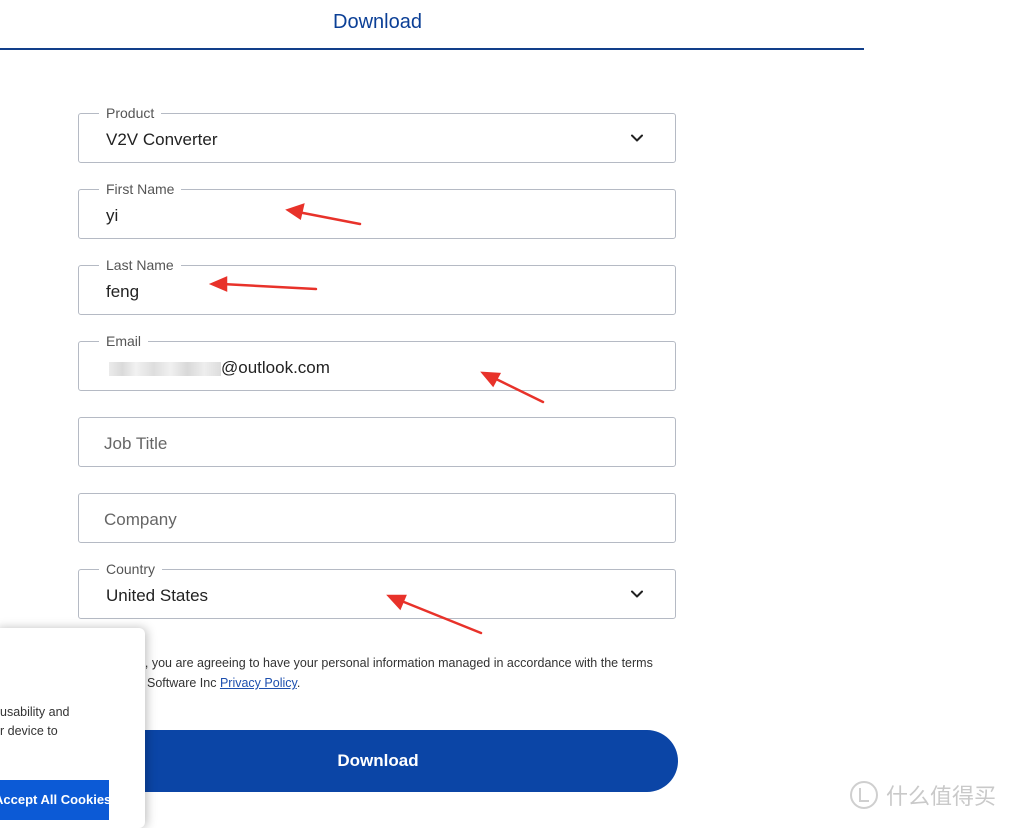 The image size is (1014, 828). I want to click on title-underline, so click(432, 49).